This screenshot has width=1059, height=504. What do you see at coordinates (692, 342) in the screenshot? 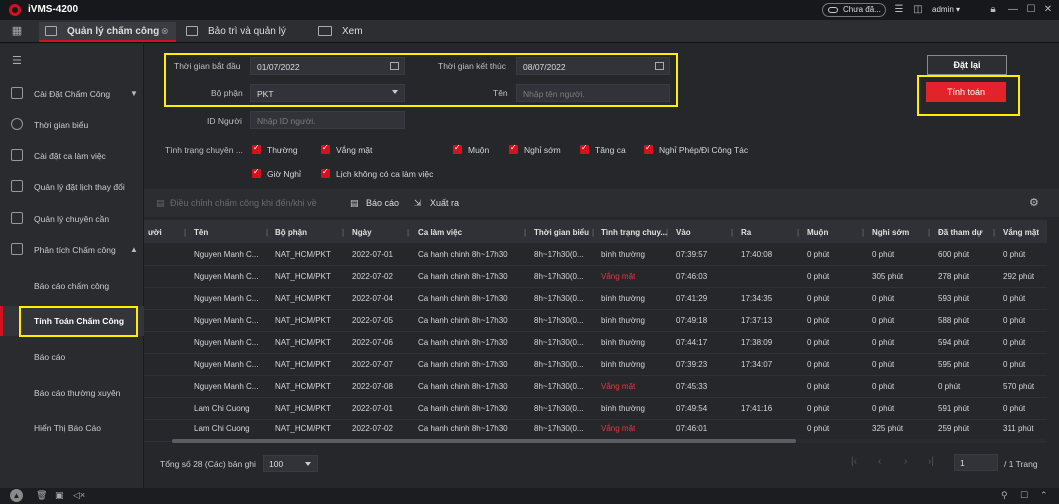
I see `cell-in: 07:44:17` at bounding box center [692, 342].